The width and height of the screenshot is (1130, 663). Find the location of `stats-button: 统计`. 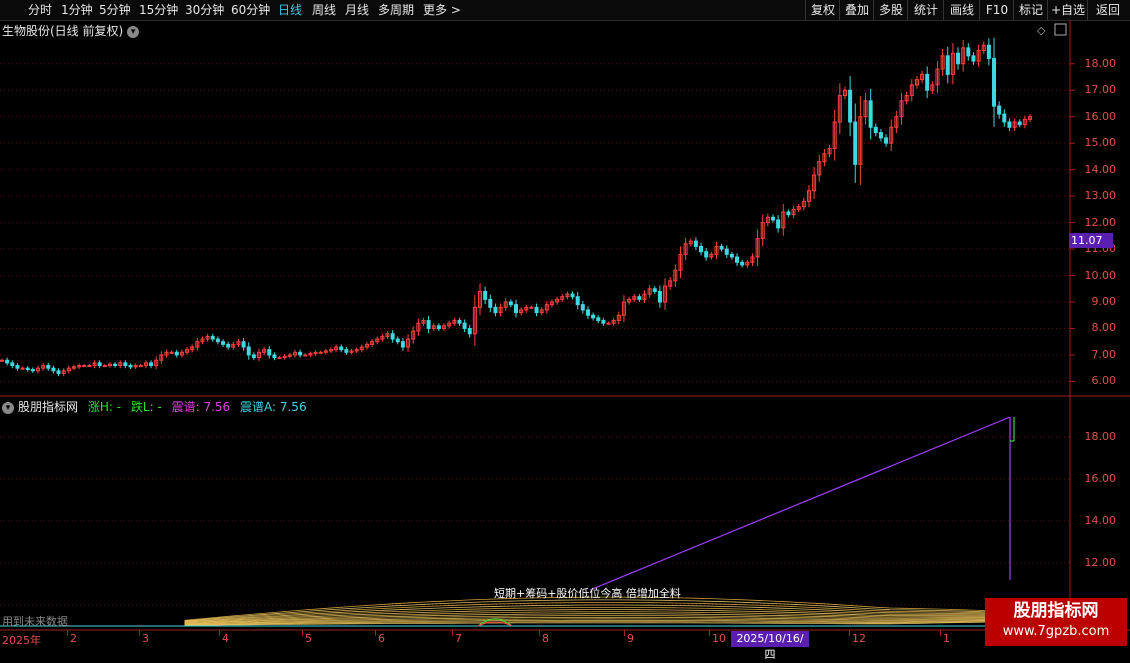

stats-button: 统计 is located at coordinates (925, 10).